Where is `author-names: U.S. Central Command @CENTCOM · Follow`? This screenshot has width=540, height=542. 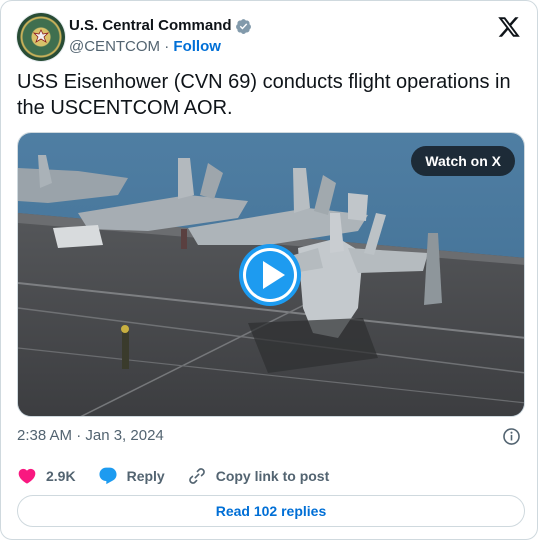 author-names: U.S. Central Command @CENTCOM · Follow is located at coordinates (160, 36).